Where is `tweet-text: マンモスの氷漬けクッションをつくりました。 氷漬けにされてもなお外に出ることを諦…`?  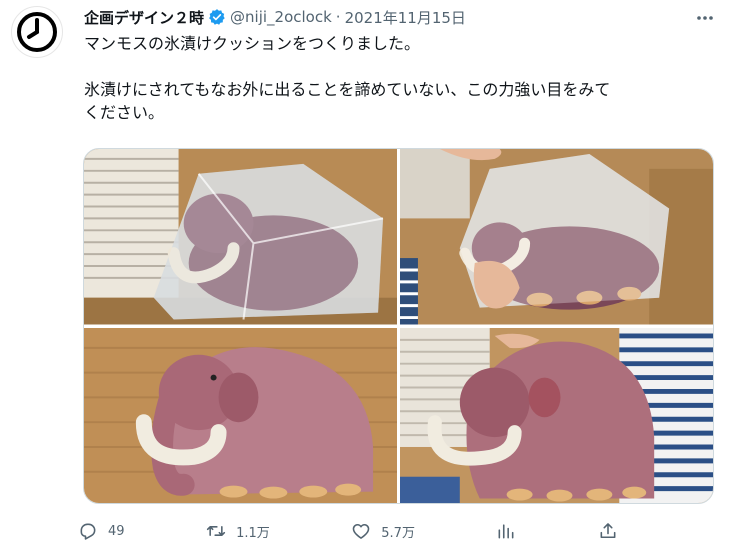
tweet-text: マンモスの氷漬けクッションをつくりました。 氷漬けにされてもなお外に出ることを諦… is located at coordinates (394, 78).